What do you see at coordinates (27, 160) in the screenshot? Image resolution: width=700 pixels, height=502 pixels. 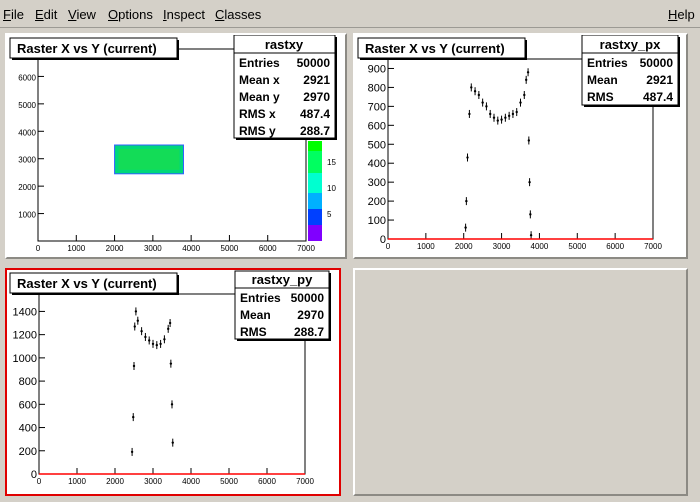 I see `y-tick-label: 3000` at bounding box center [27, 160].